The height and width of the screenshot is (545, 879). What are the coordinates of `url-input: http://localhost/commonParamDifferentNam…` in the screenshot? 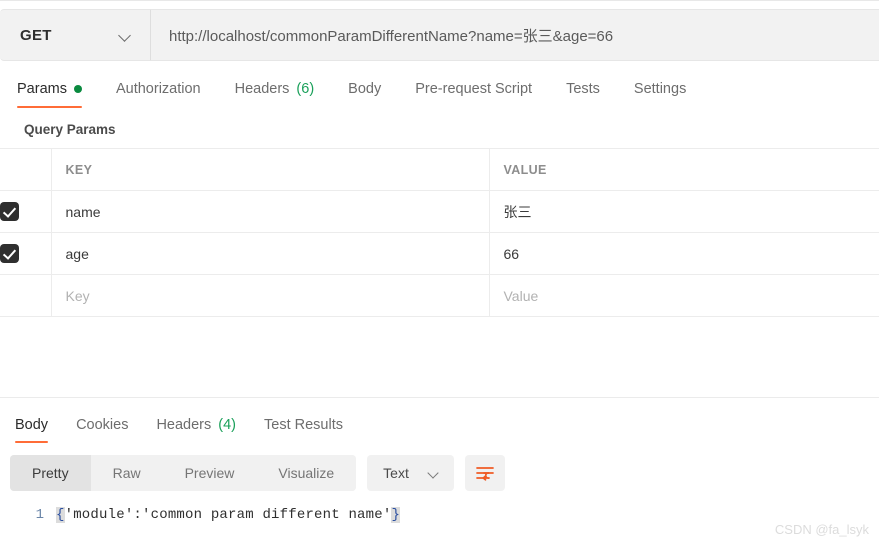 It's located at (515, 35).